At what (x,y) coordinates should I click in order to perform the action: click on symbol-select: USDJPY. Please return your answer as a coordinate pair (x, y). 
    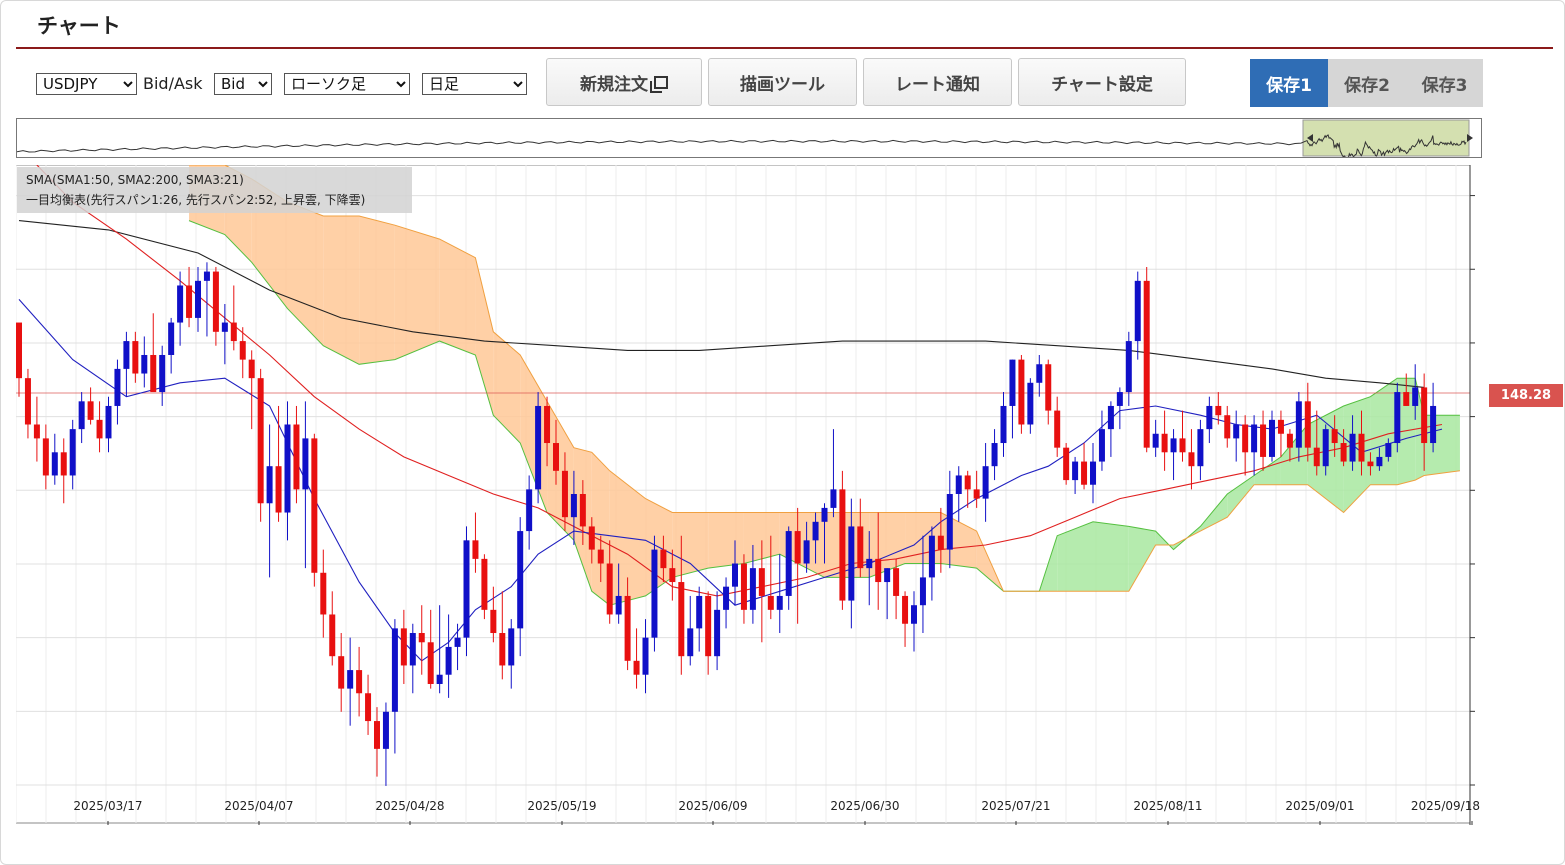
    Looking at the image, I should click on (86, 84).